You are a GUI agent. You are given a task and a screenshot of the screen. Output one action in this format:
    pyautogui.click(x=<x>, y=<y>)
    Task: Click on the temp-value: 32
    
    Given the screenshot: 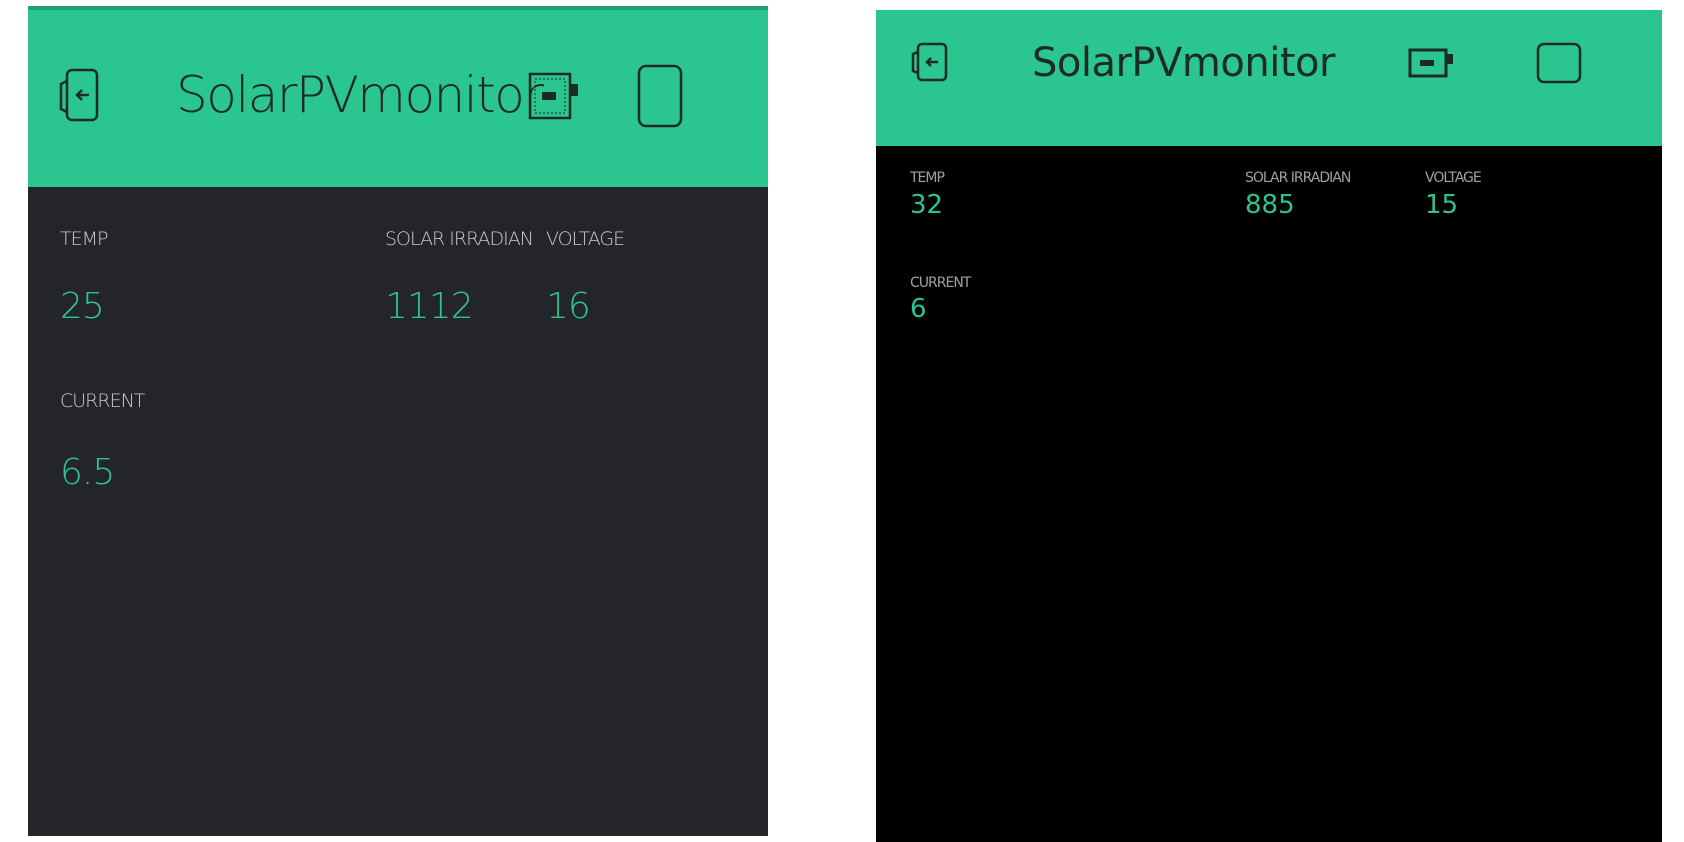 What is the action you would take?
    pyautogui.click(x=927, y=205)
    